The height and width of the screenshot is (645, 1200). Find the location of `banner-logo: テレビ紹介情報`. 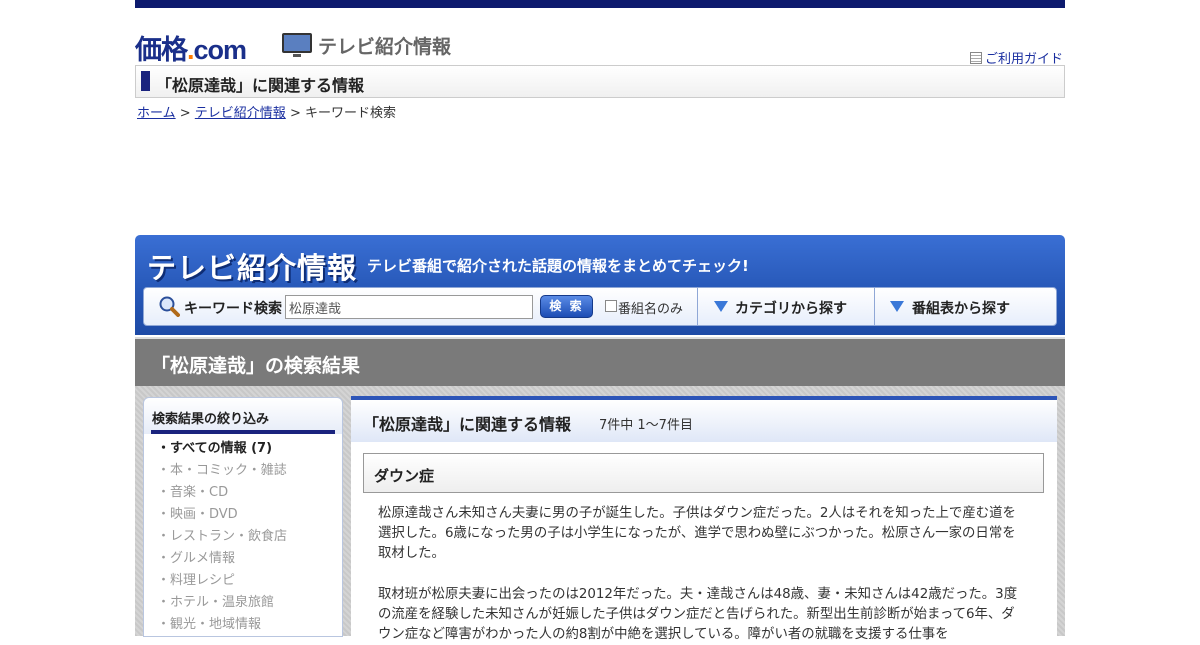

banner-logo: テレビ紹介情報 is located at coordinates (252, 266).